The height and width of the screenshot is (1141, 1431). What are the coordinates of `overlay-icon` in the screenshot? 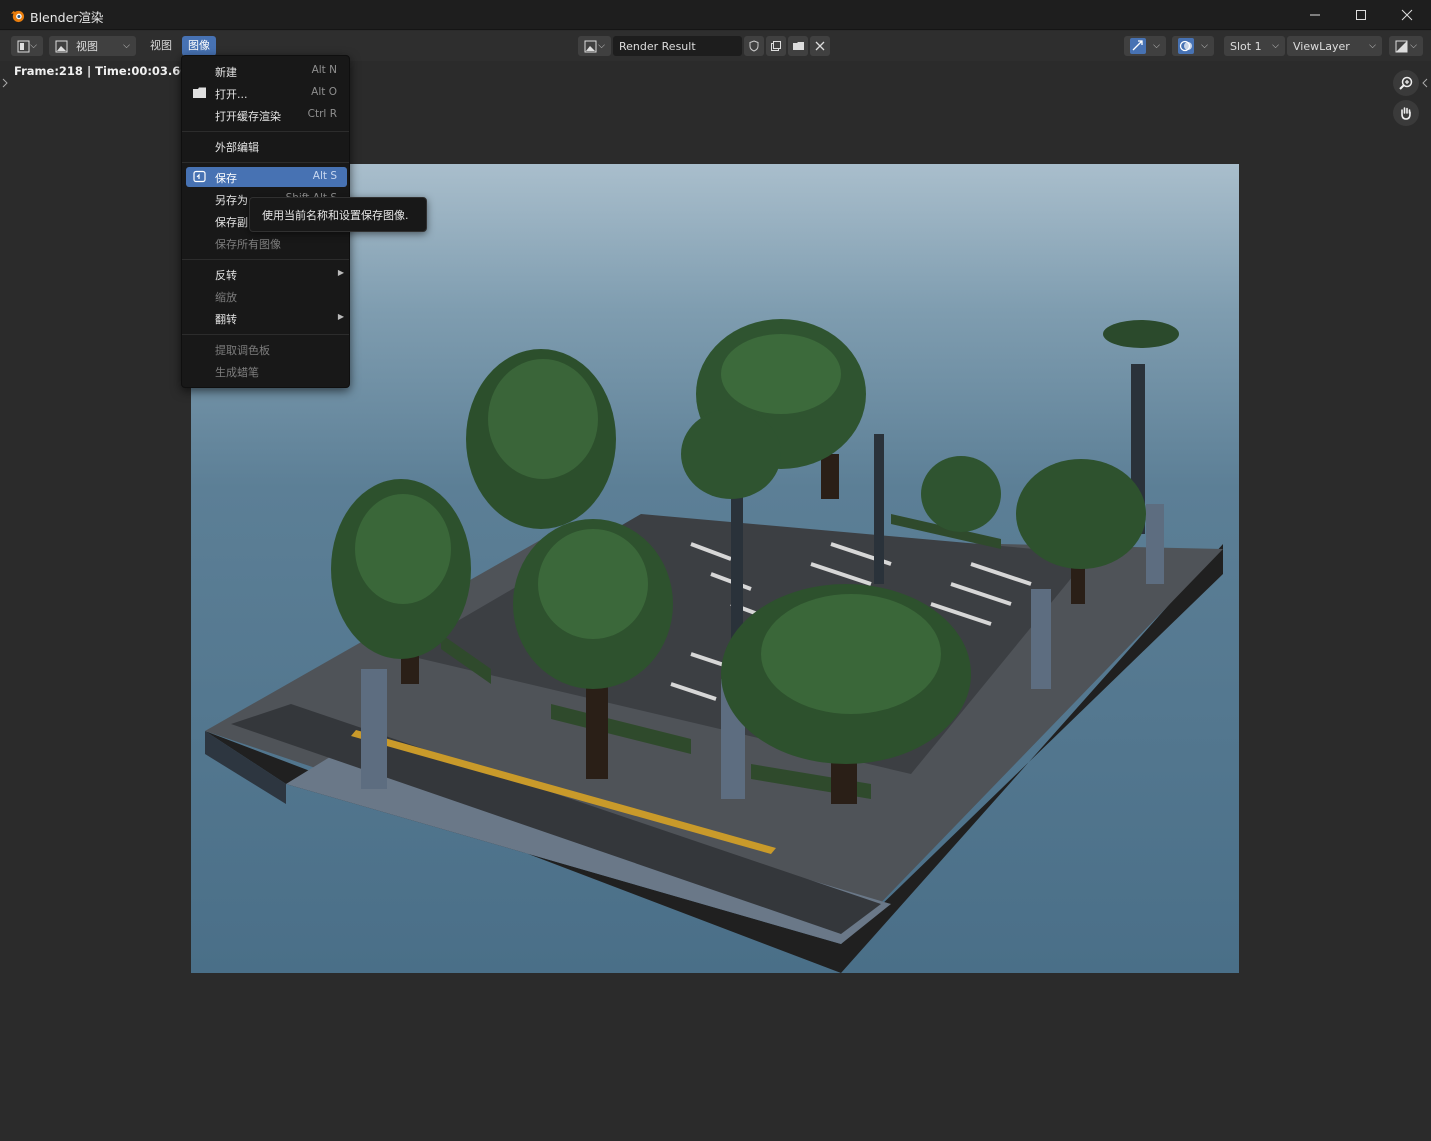 It's located at (1186, 46).